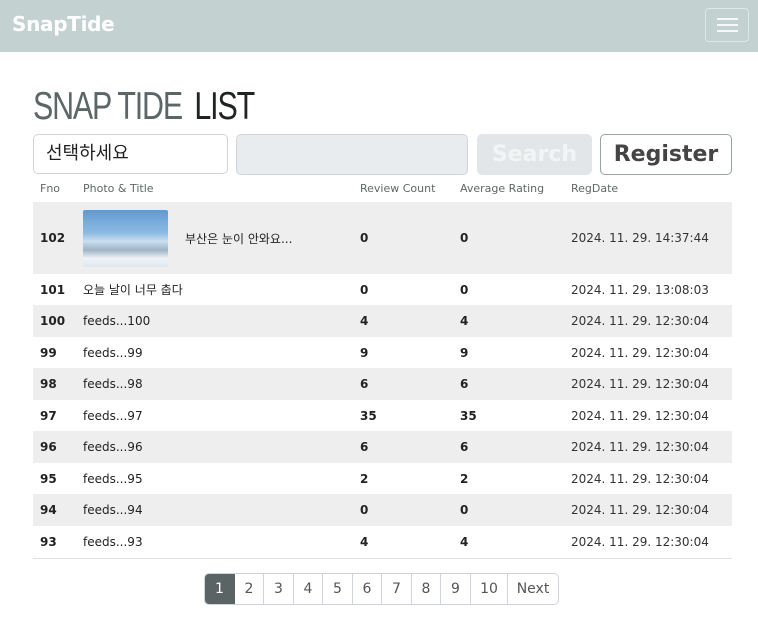 Image resolution: width=758 pixels, height=625 pixels. What do you see at coordinates (379, 26) in the screenshot?
I see `navbar: SnapTide` at bounding box center [379, 26].